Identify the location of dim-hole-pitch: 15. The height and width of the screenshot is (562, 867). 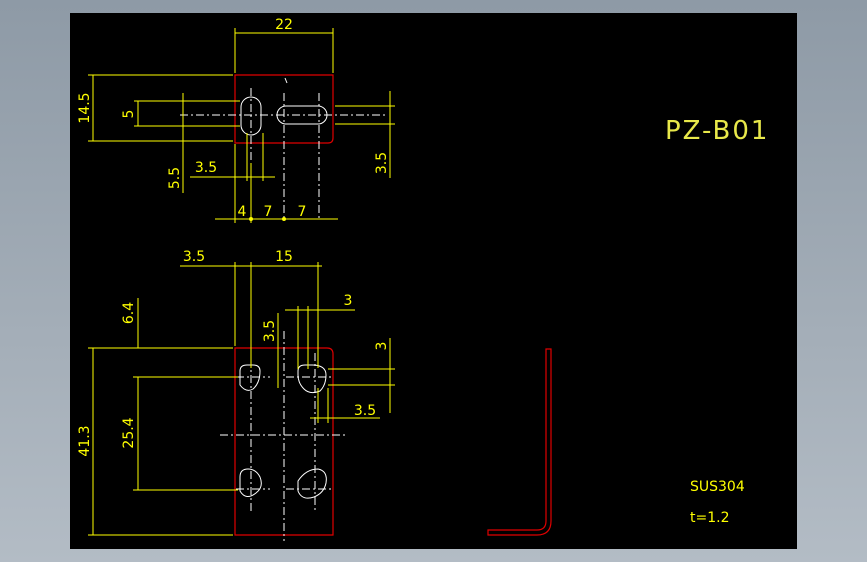
(284, 257).